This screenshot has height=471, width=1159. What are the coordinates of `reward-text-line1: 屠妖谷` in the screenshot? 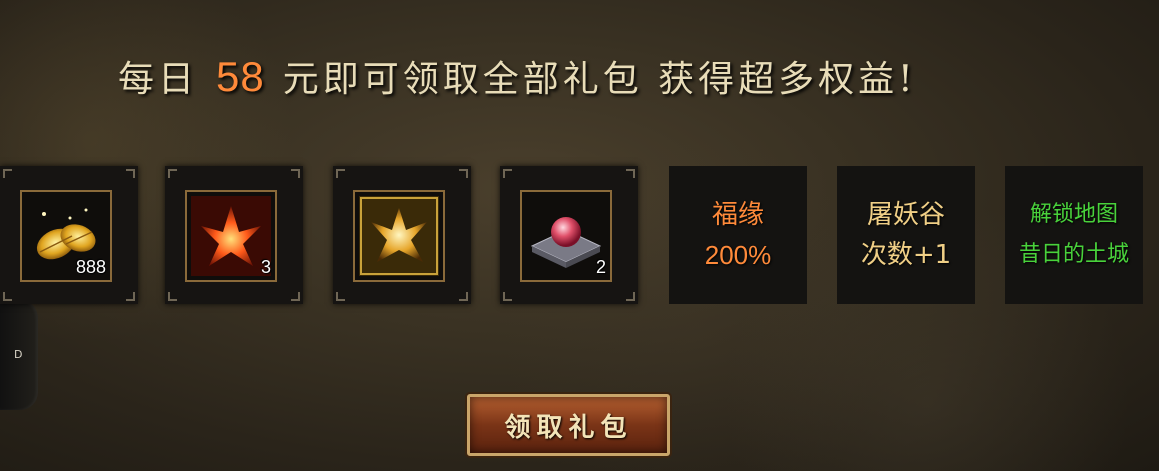 It's located at (905, 215).